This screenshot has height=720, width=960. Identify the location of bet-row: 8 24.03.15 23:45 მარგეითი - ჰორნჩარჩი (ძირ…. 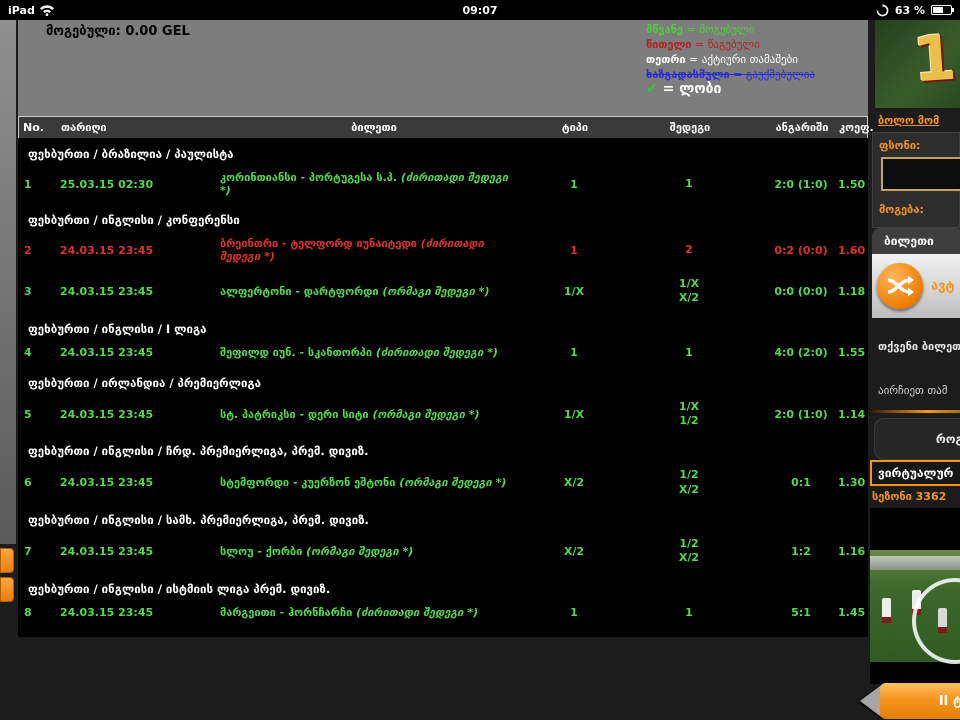
(443, 613).